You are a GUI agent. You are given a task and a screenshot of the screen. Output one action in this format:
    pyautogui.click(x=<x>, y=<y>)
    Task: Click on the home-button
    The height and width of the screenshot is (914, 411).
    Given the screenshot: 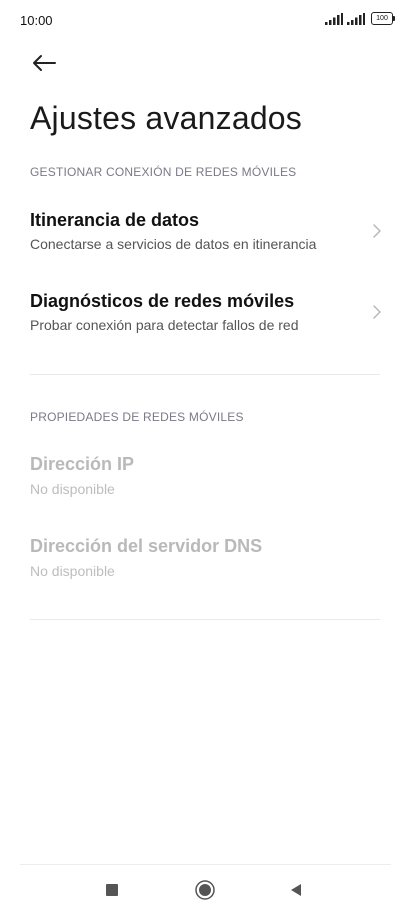 What is the action you would take?
    pyautogui.click(x=205, y=890)
    